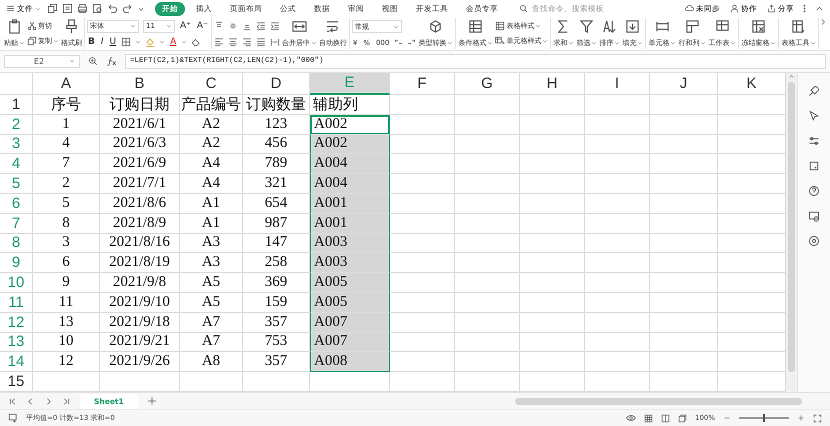 The image size is (830, 426). Describe the element at coordinates (140, 184) in the screenshot. I see `table-cell: 2021/7/1` at that location.